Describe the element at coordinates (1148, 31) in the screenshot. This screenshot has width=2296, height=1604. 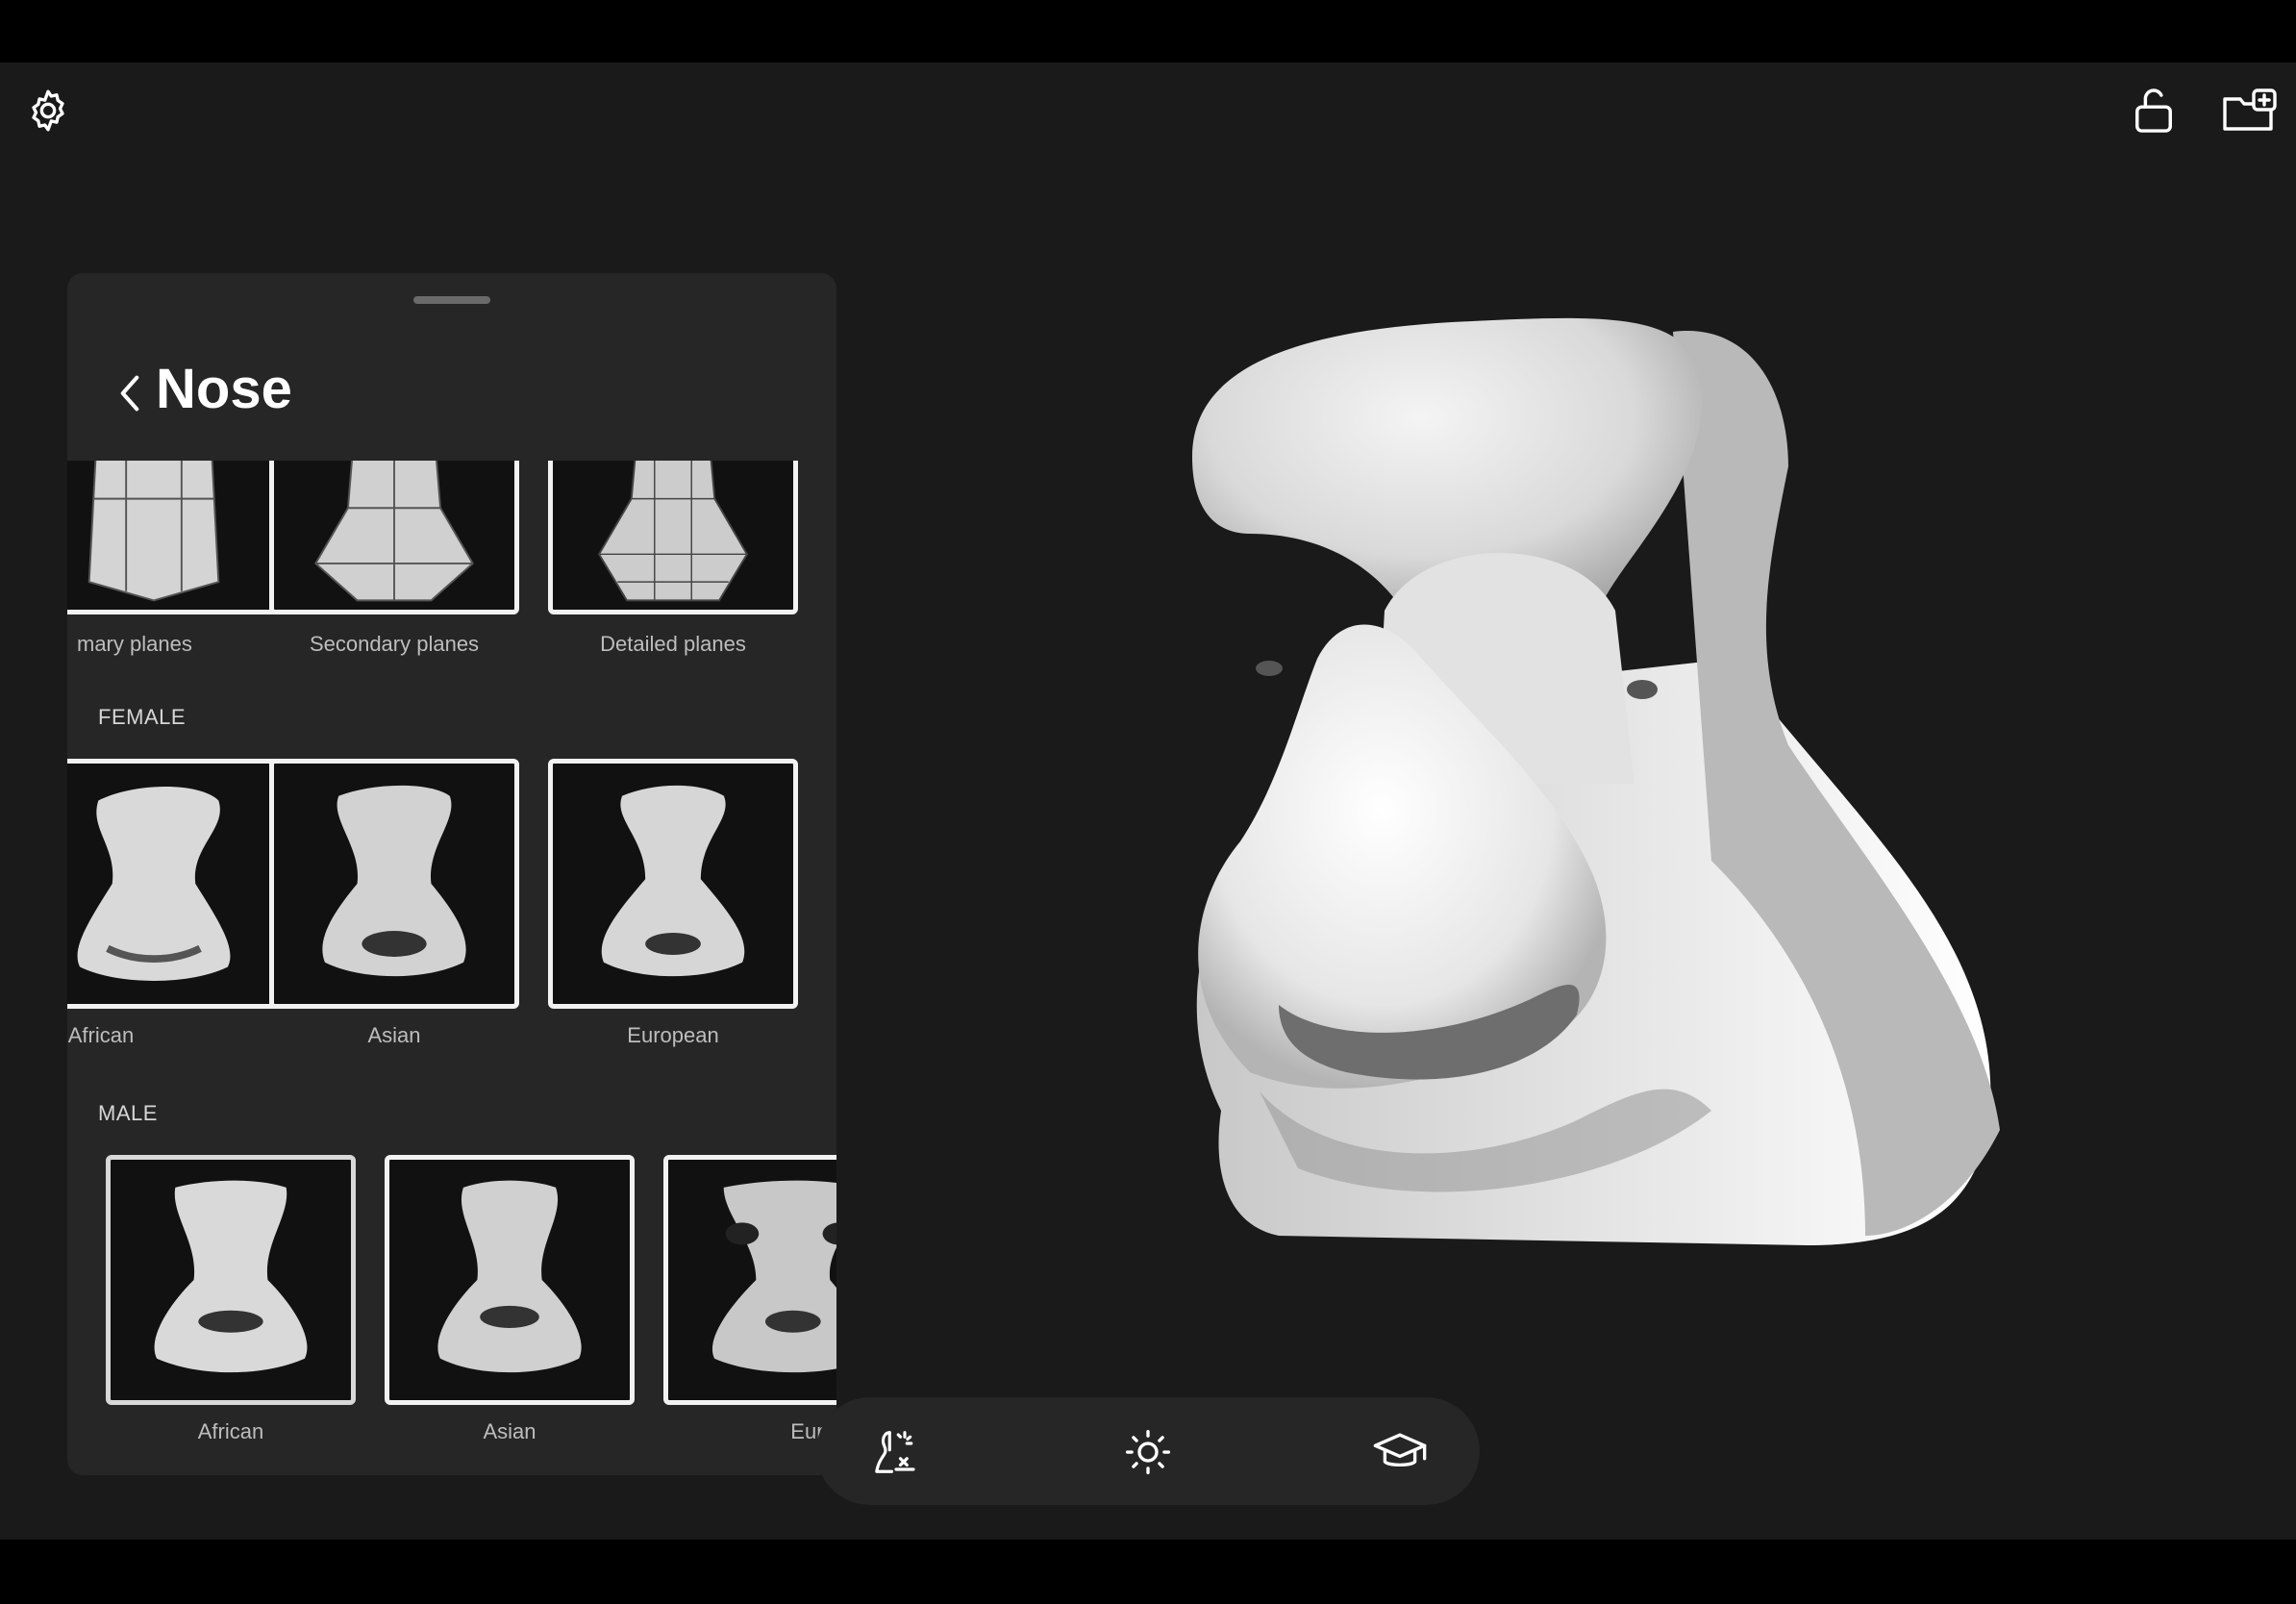
I see `status-bar-top` at that location.